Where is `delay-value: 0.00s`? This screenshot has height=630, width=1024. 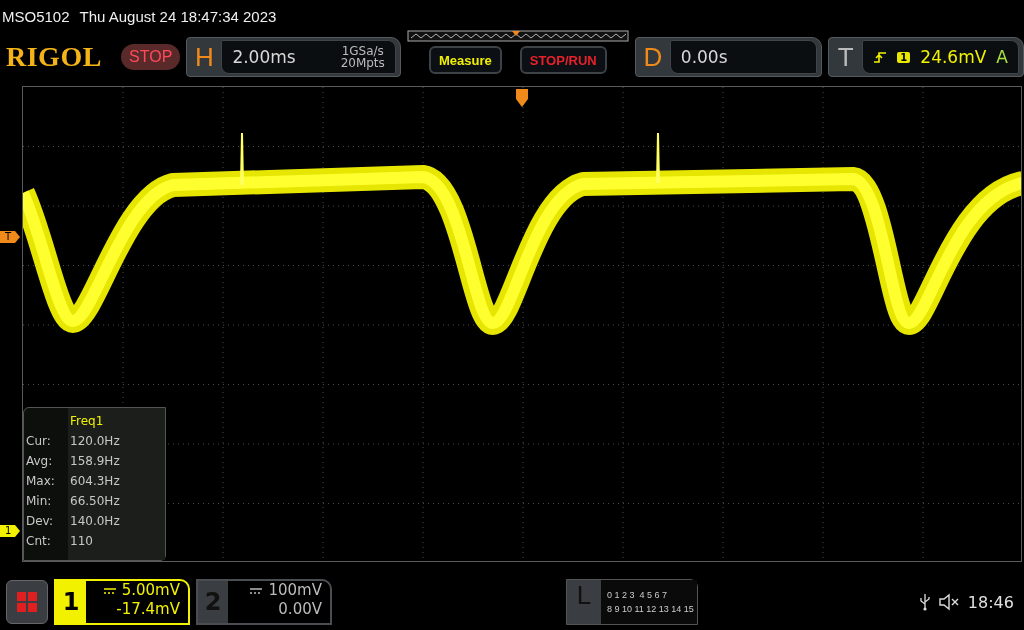
delay-value: 0.00s is located at coordinates (704, 57).